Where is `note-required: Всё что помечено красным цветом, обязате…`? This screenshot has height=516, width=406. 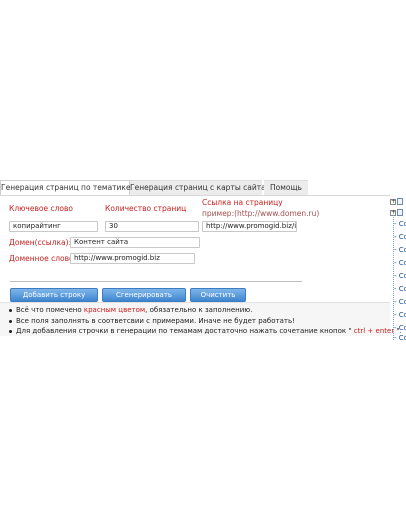 note-required: Всё что помечено красным цветом, обязате… is located at coordinates (130, 310).